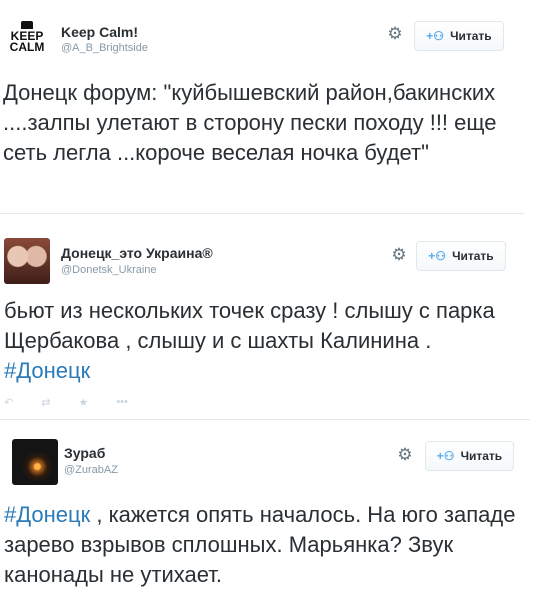  I want to click on more-icon: •••, so click(122, 402).